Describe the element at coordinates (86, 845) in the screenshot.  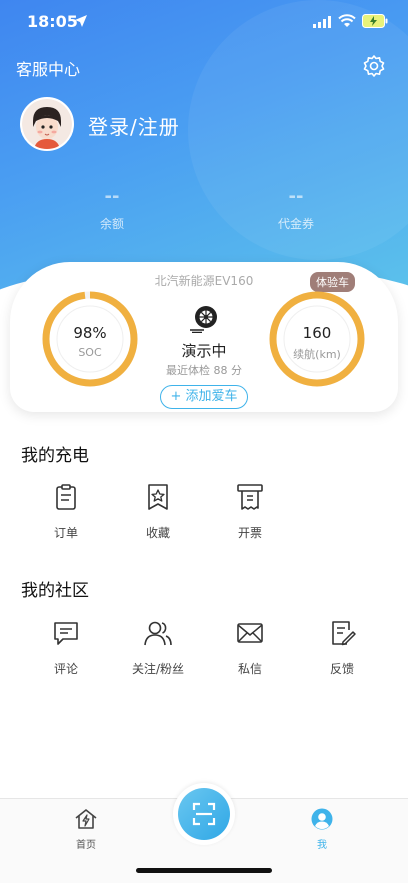
I see `tab-home-label: 首页` at that location.